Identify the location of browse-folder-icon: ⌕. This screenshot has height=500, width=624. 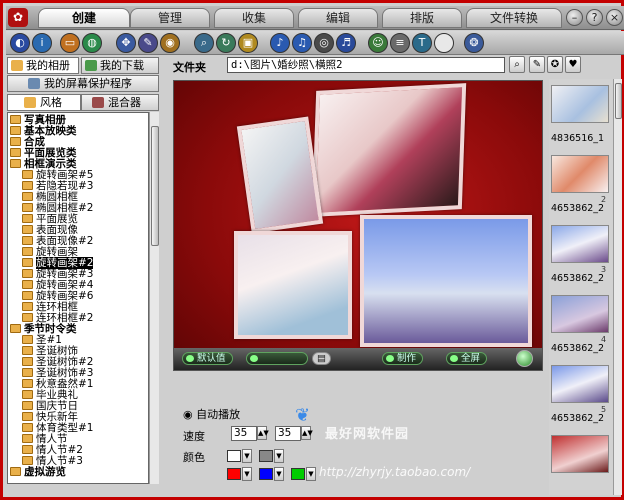
(517, 64).